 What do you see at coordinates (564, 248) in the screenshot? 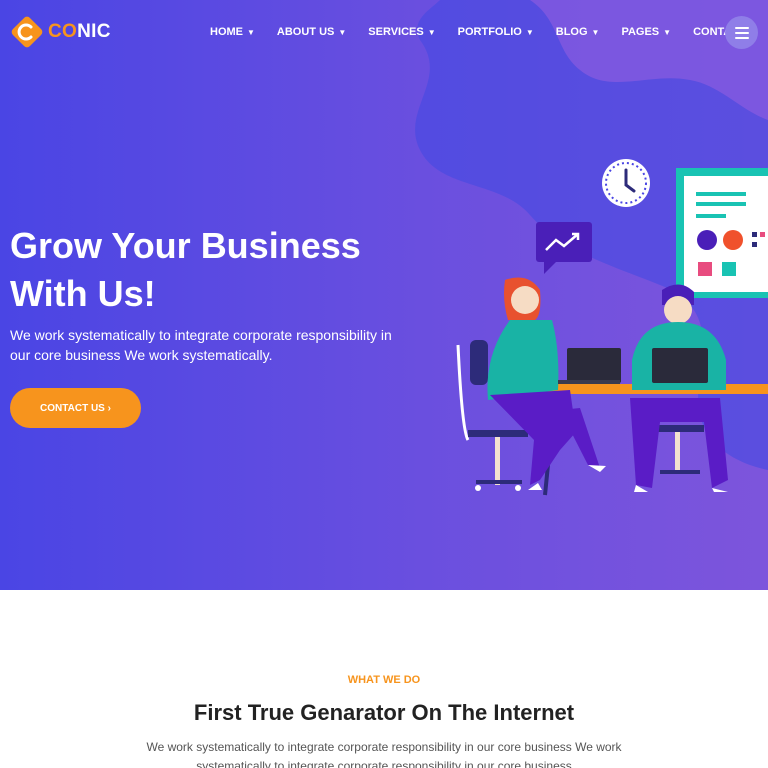
I see `growth-chart-icon` at bounding box center [564, 248].